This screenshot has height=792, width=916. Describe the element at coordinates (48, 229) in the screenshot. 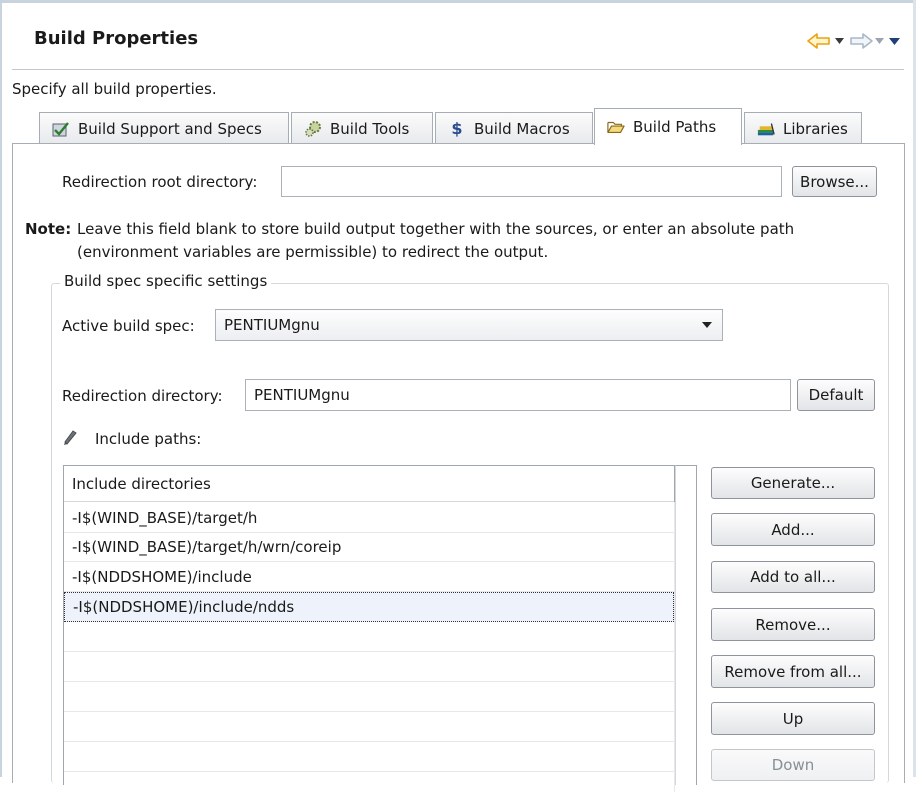

I see `note-prefix: Note:` at that location.